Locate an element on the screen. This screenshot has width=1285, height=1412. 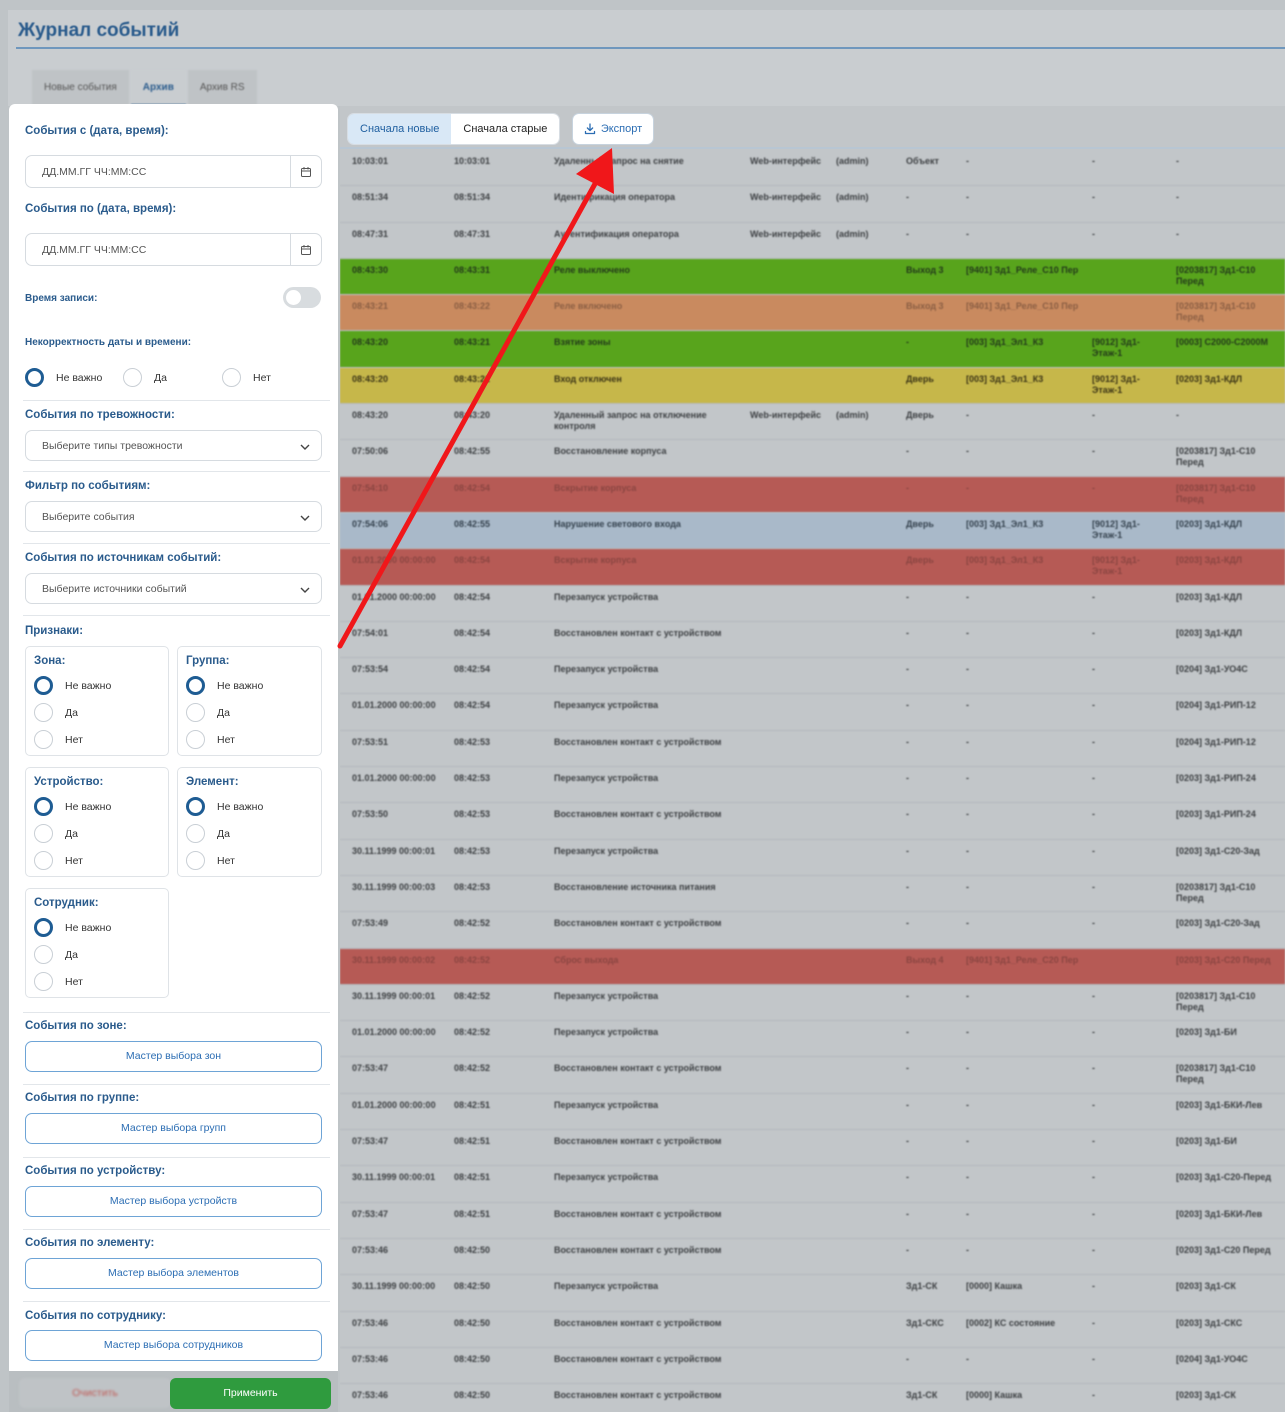
tab-archive-rs: Архив RS is located at coordinates (222, 88).